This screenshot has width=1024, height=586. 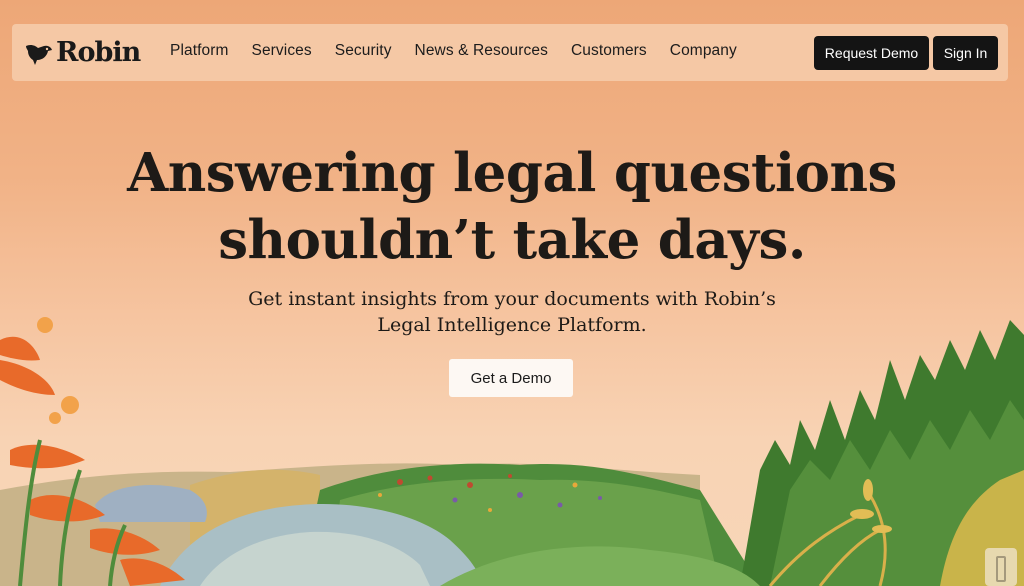 I want to click on robin-bird-icon, so click(x=39, y=54).